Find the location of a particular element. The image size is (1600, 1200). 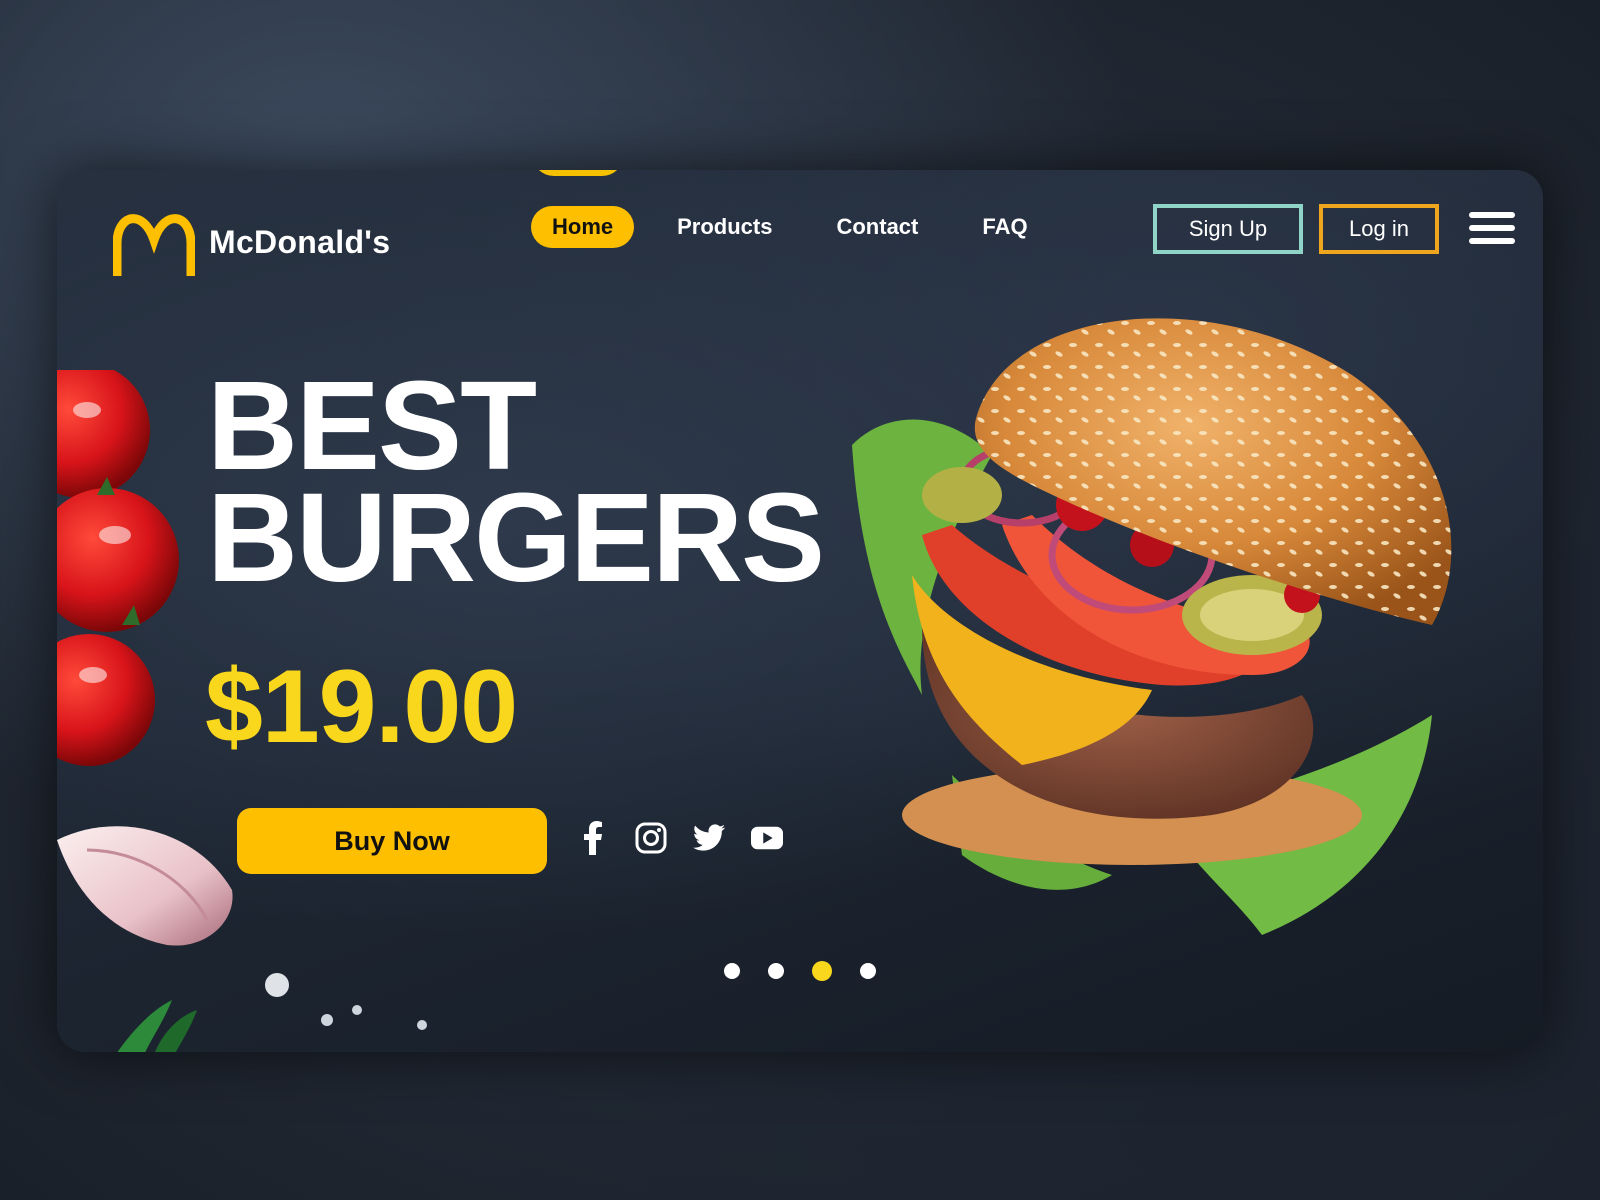

nav-home: Home is located at coordinates (583, 227).